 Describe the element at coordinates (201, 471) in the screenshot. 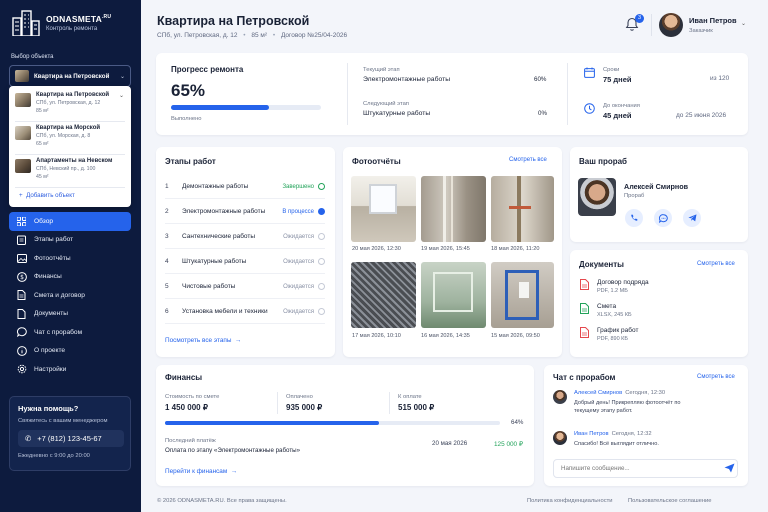

I see `go-to-finance-link: Перейти к финансам →` at that location.